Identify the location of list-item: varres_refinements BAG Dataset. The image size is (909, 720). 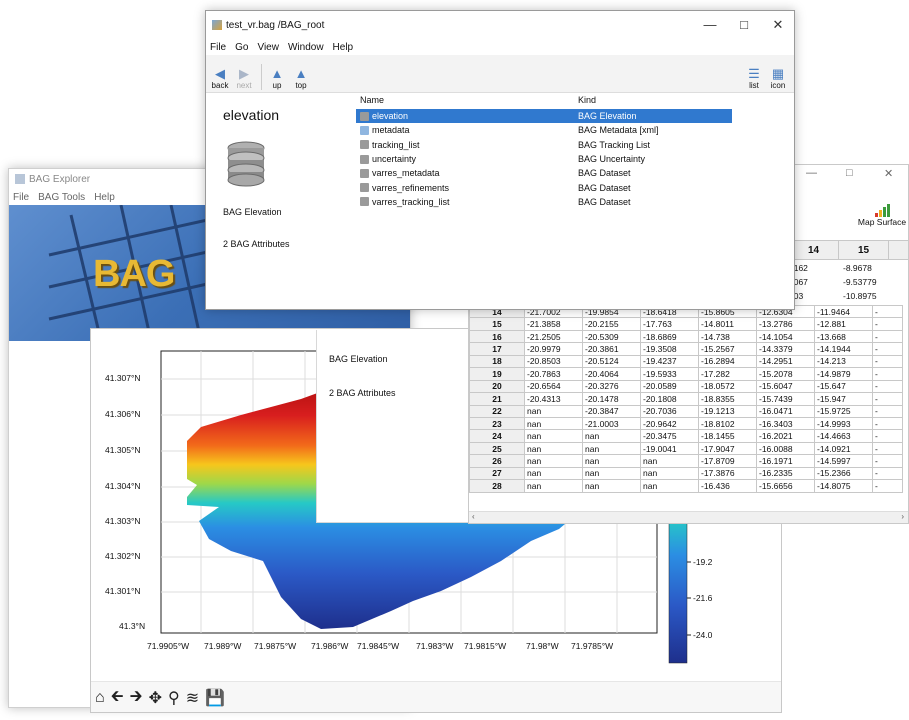
(544, 187).